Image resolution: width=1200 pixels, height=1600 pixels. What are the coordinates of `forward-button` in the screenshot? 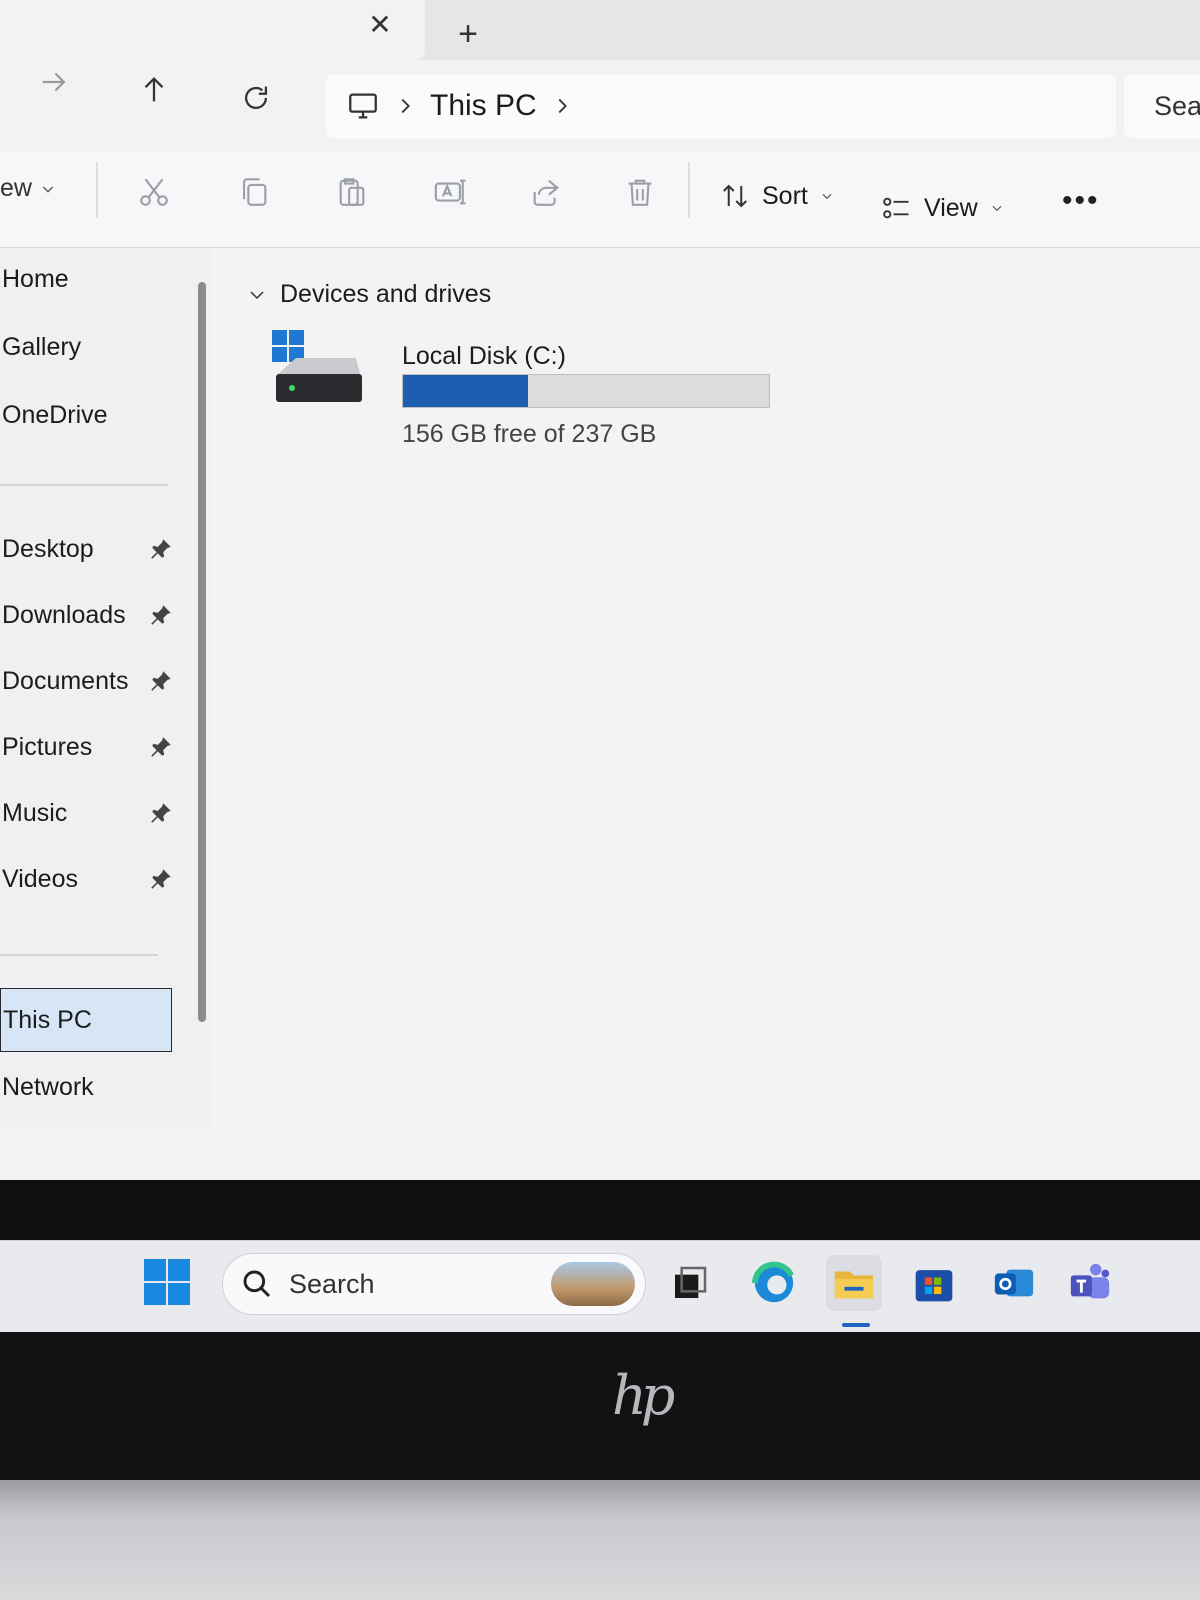 It's located at (54, 82).